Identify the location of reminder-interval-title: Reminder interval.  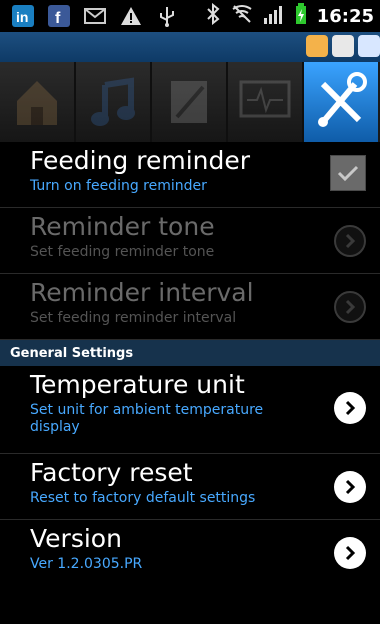
(142, 292).